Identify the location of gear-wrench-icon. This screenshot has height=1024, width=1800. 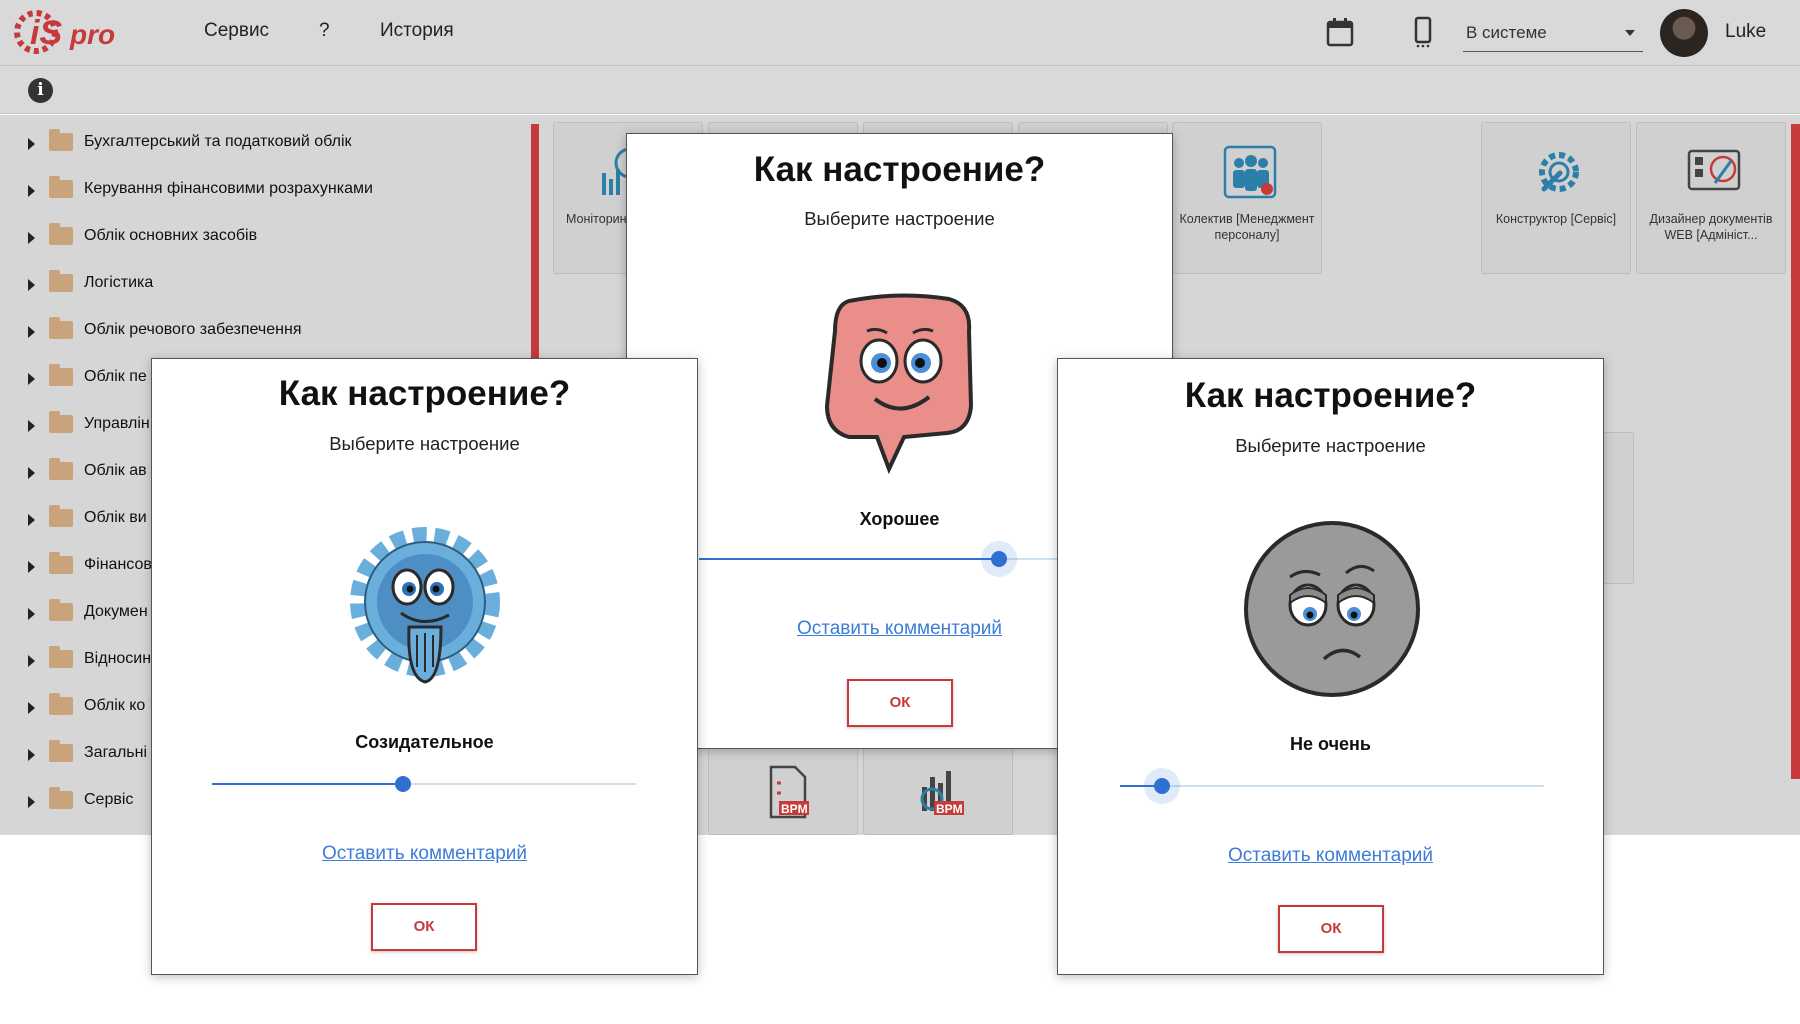
(1559, 172).